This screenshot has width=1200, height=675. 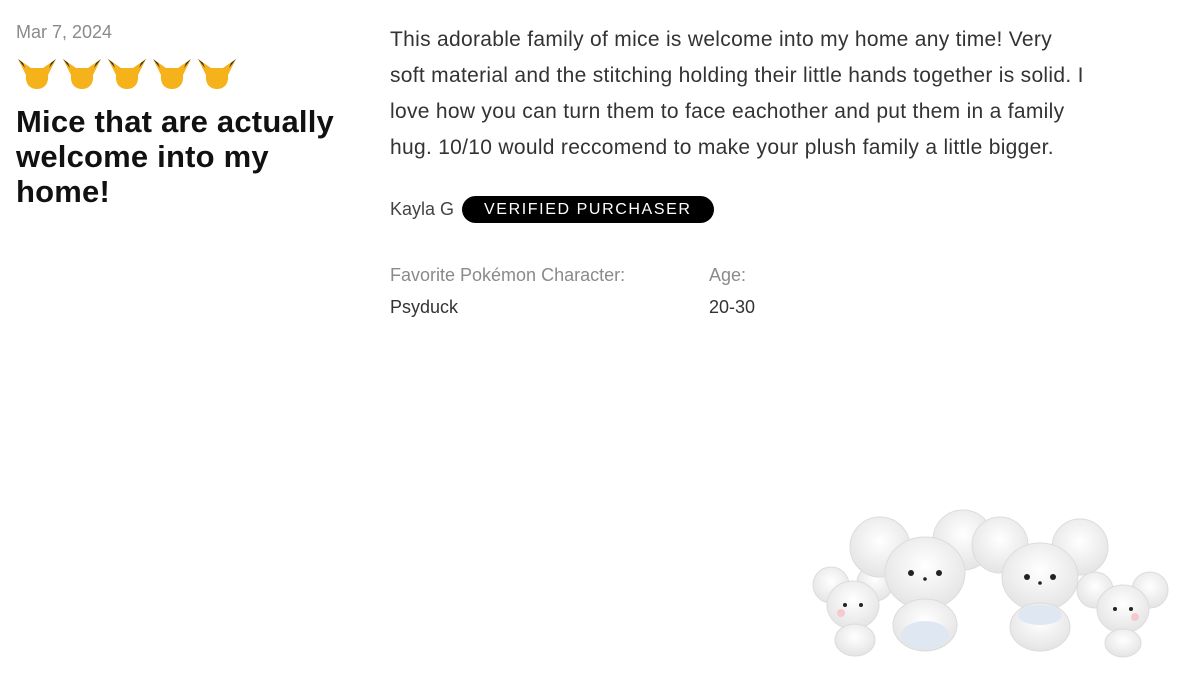 I want to click on attribute-value: Psyduck, so click(x=424, y=307).